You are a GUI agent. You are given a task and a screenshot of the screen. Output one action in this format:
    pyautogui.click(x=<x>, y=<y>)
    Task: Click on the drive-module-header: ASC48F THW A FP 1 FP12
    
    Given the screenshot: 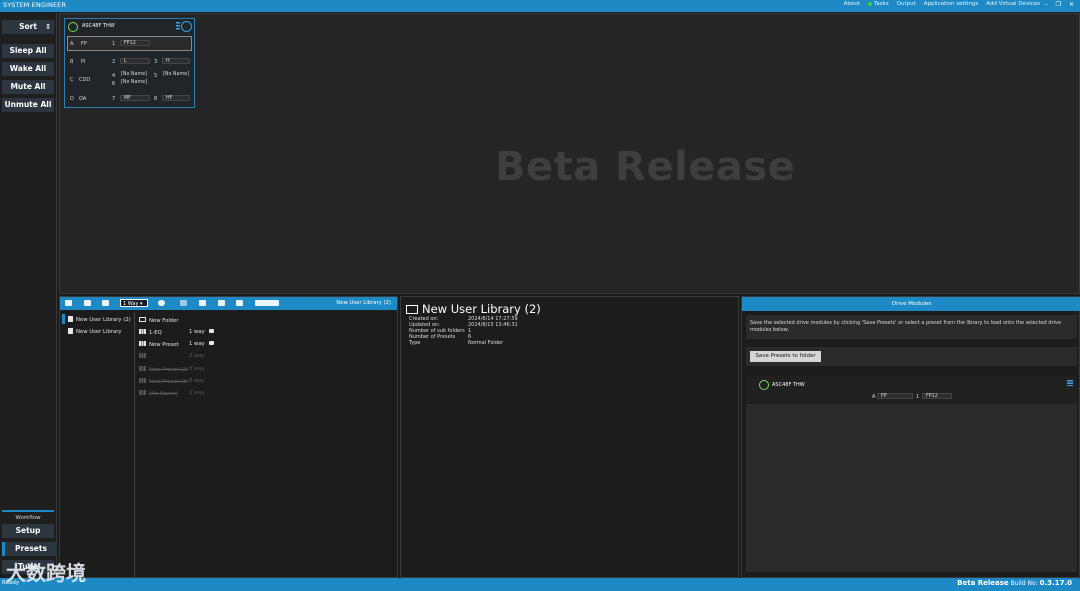 What is the action you would take?
    pyautogui.click(x=911, y=390)
    